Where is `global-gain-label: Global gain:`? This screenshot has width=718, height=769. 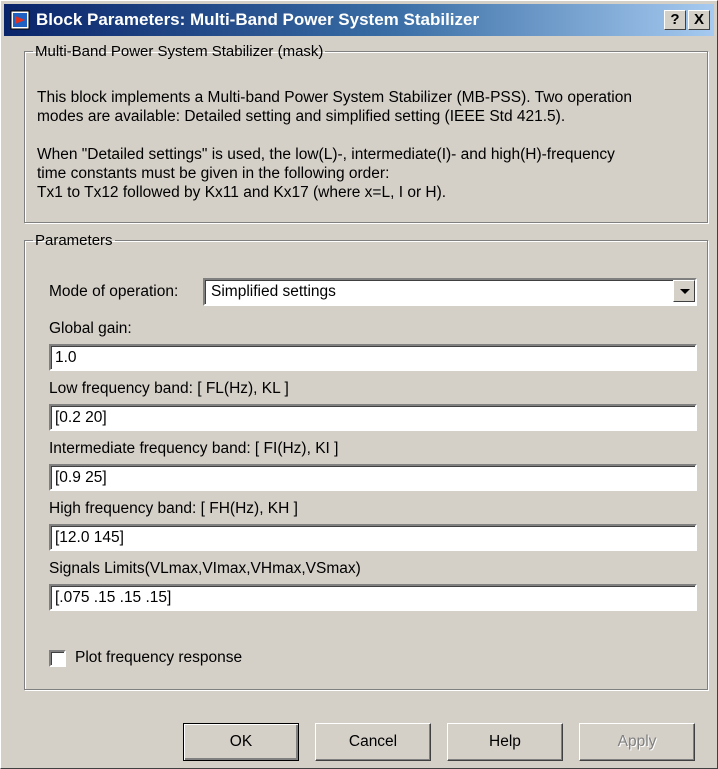 global-gain-label: Global gain: is located at coordinates (90, 328).